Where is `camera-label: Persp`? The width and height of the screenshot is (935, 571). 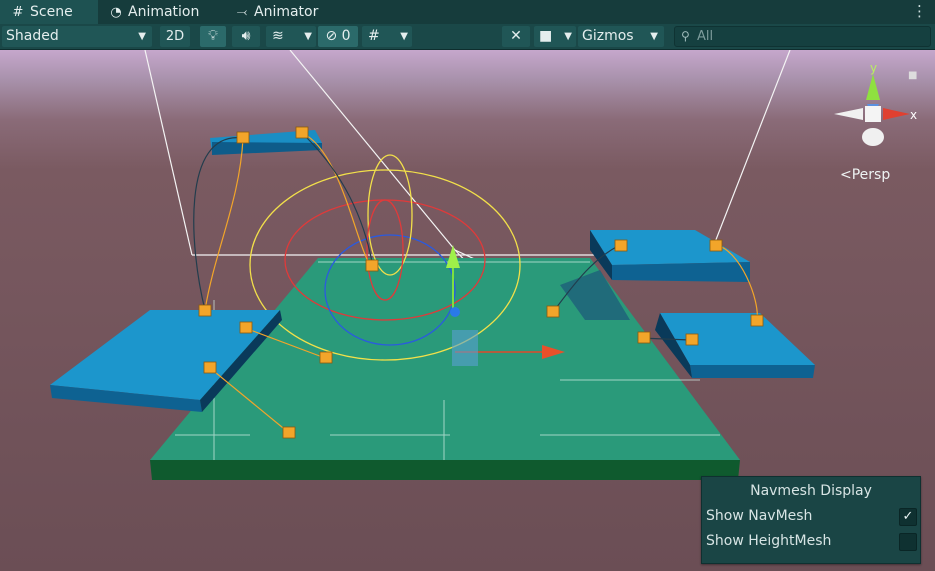
camera-label: Persp is located at coordinates (871, 175).